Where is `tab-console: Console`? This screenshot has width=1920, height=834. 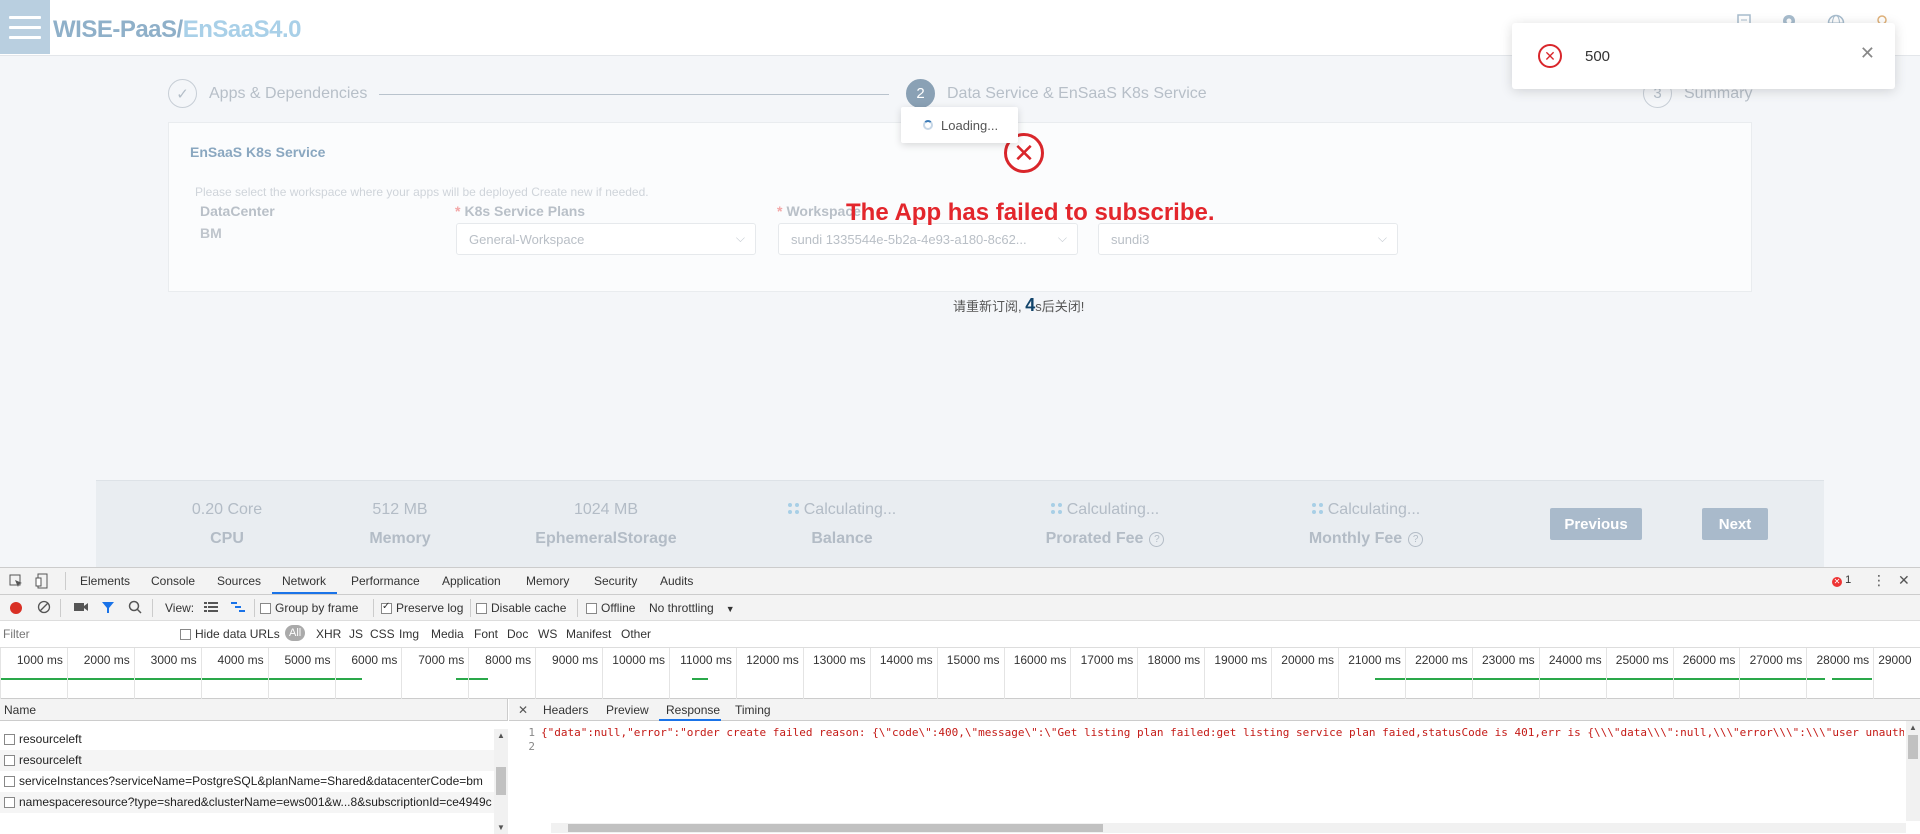 tab-console: Console is located at coordinates (173, 581).